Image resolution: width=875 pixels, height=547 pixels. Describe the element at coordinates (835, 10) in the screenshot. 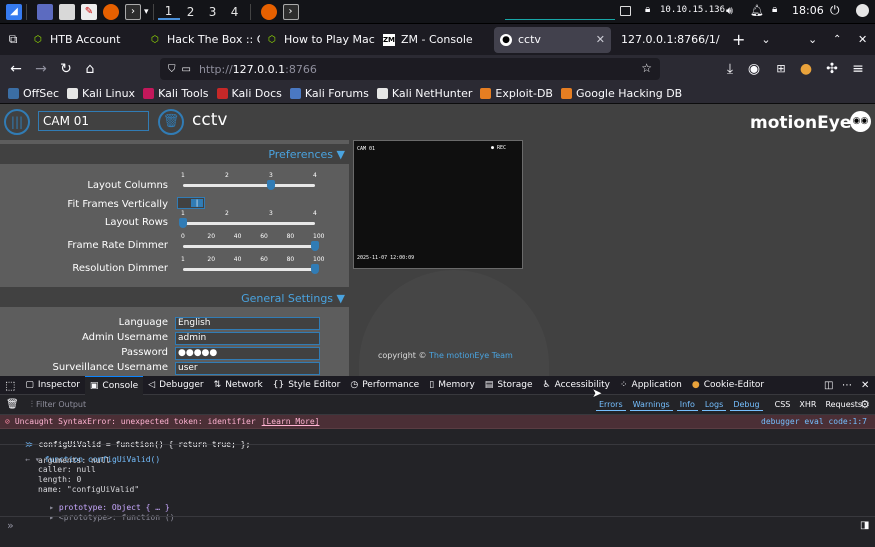

I see `power-icon: ⏻` at that location.